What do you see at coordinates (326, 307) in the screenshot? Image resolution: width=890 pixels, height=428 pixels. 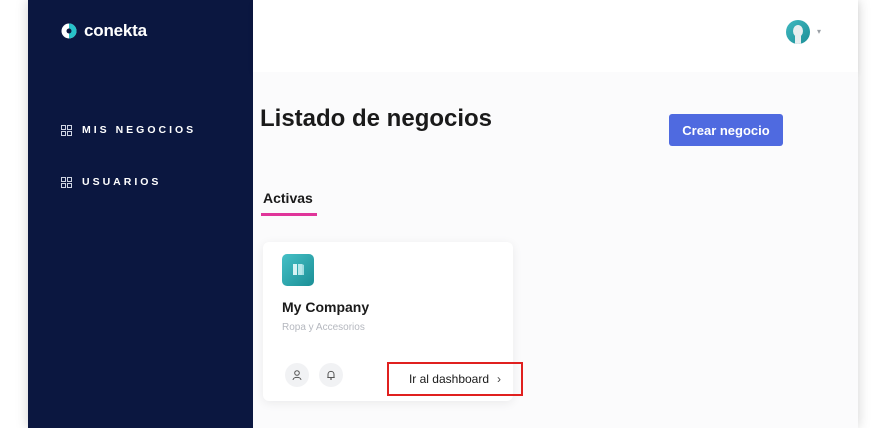 I see `company-name: My Company` at bounding box center [326, 307].